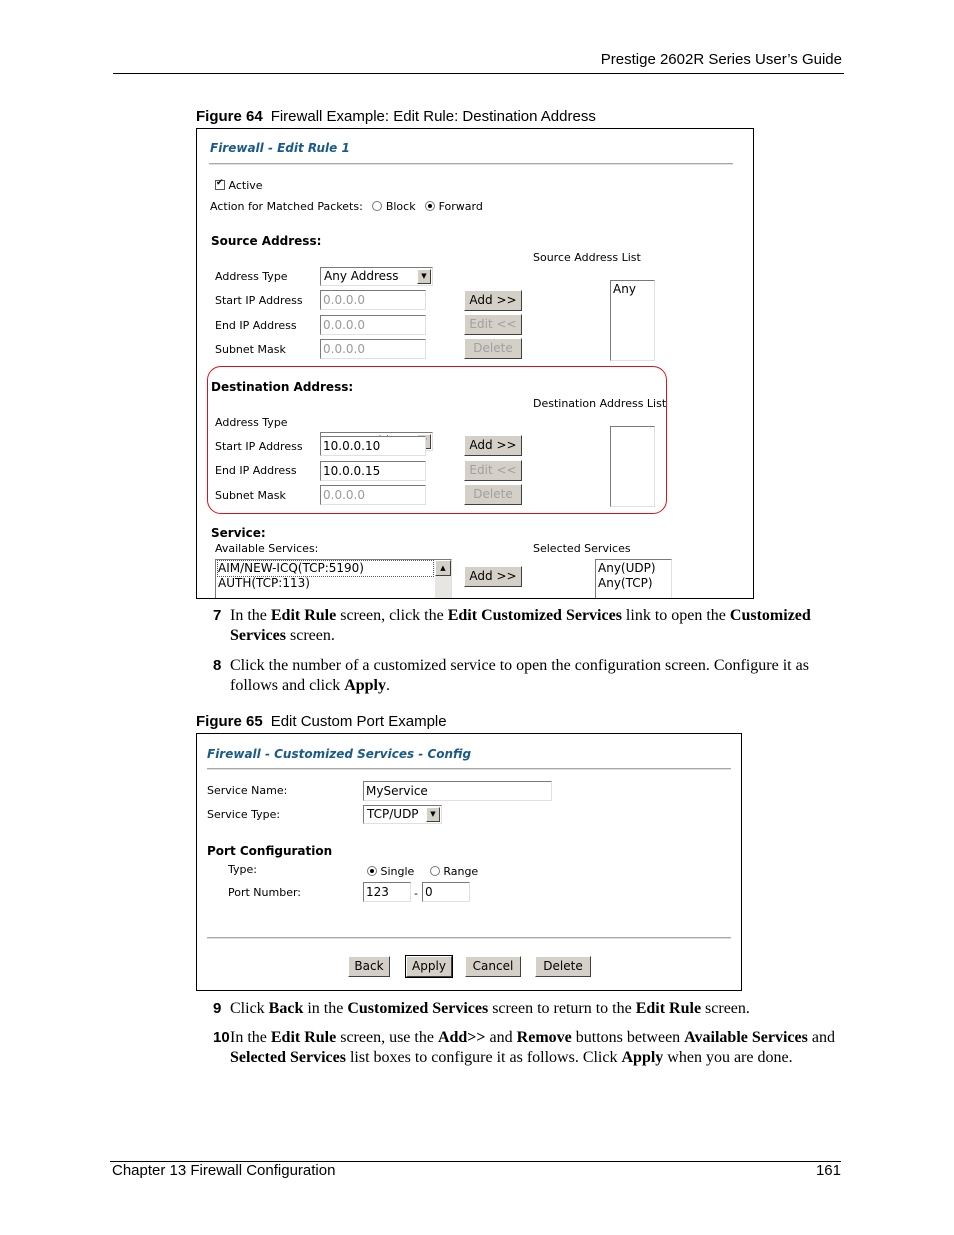  Describe the element at coordinates (256, 325) in the screenshot. I see `source-end-ip-label: End IP Address` at that location.